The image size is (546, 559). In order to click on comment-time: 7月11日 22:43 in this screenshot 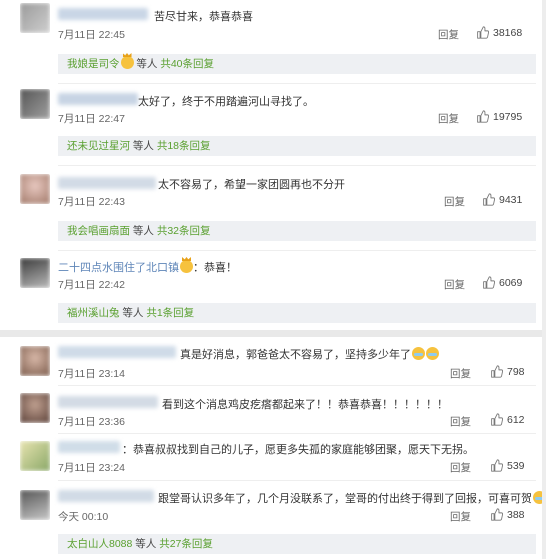, I will do `click(91, 202)`.